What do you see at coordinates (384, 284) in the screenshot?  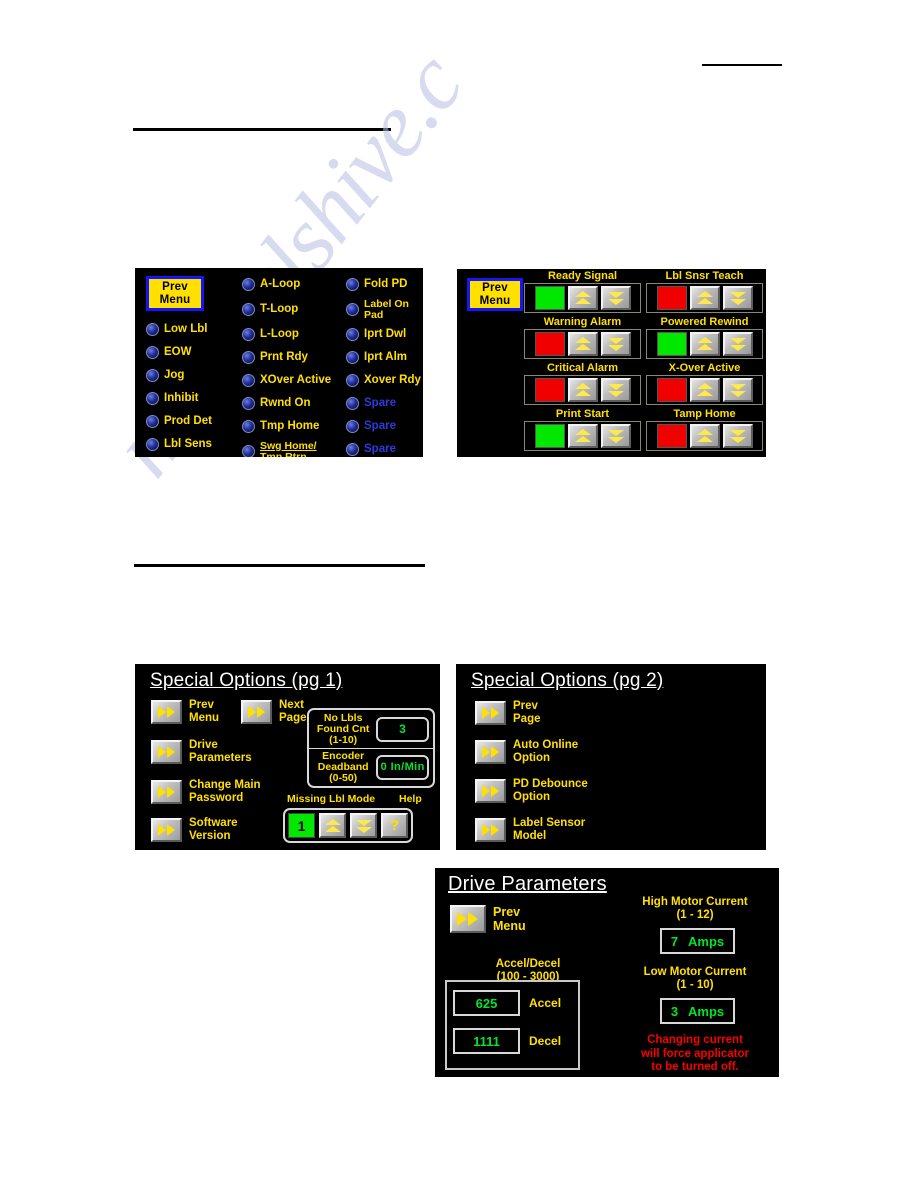 I see `io-item: Fold PD` at bounding box center [384, 284].